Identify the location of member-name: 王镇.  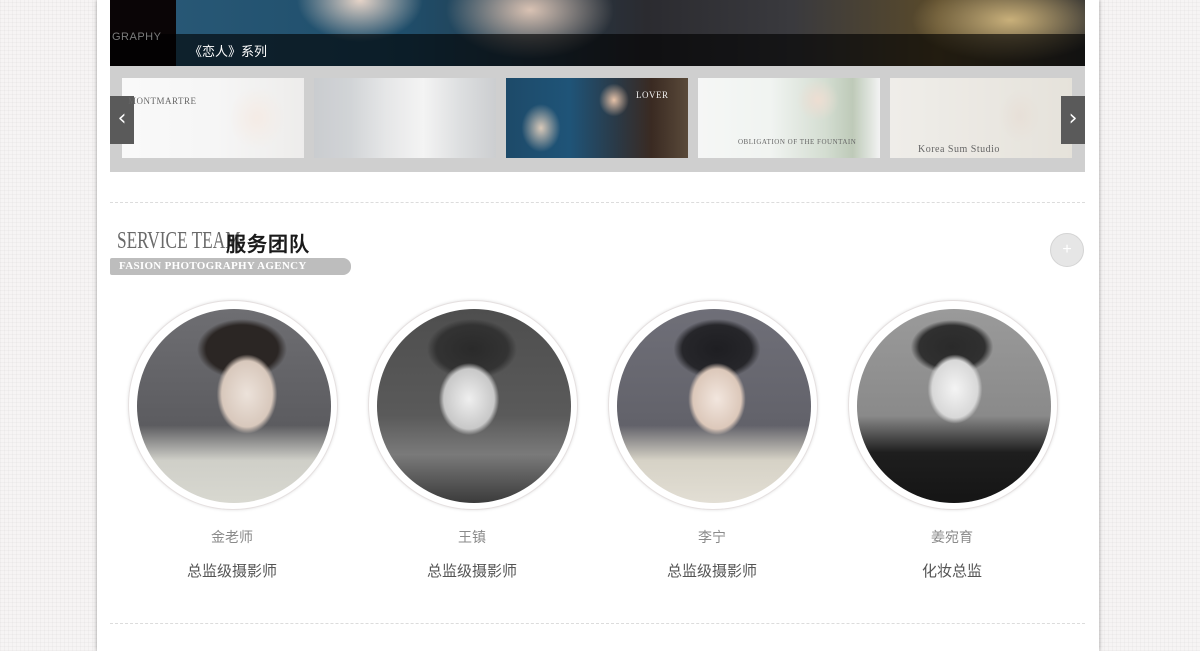
(472, 537).